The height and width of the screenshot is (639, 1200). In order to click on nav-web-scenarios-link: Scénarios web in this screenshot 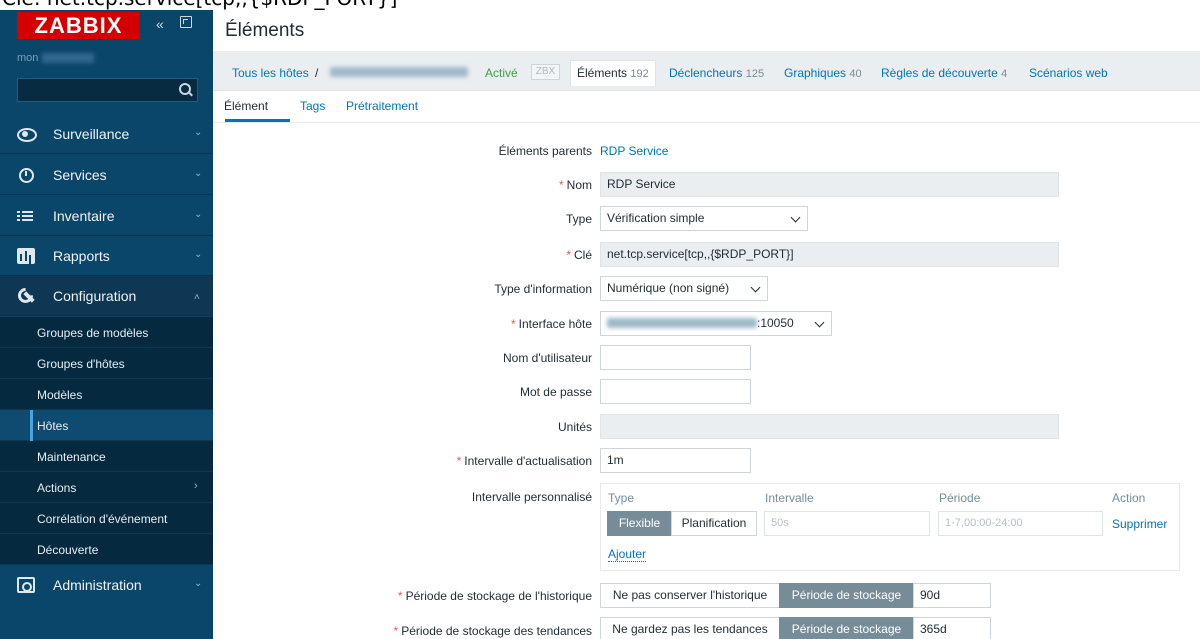, I will do `click(1068, 73)`.